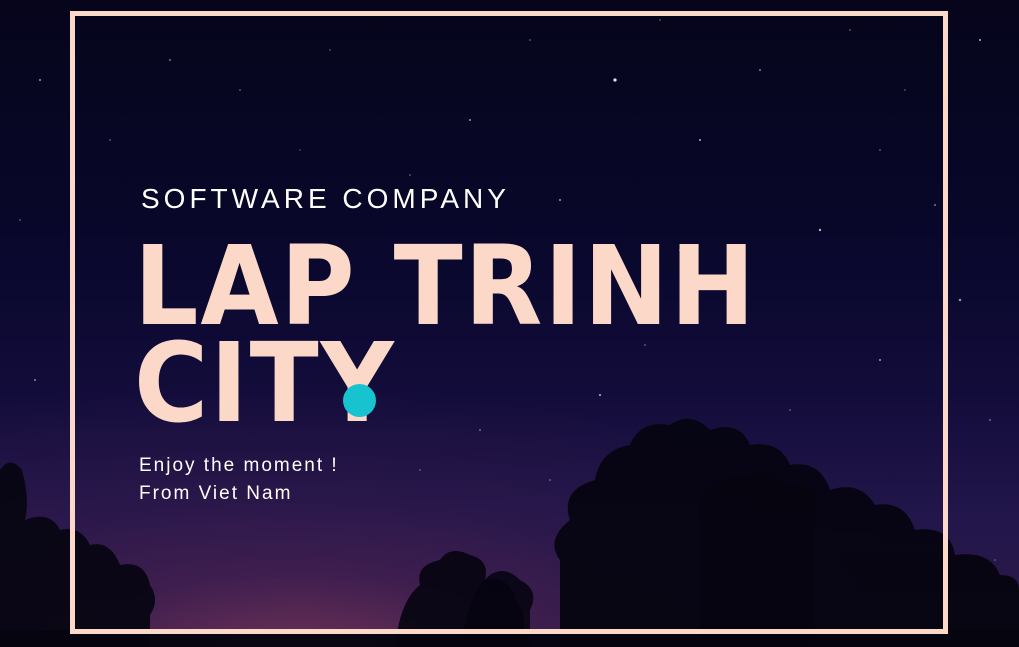  Describe the element at coordinates (239, 465) in the screenshot. I see `tagline-line1: Enjoy the moment !` at that location.